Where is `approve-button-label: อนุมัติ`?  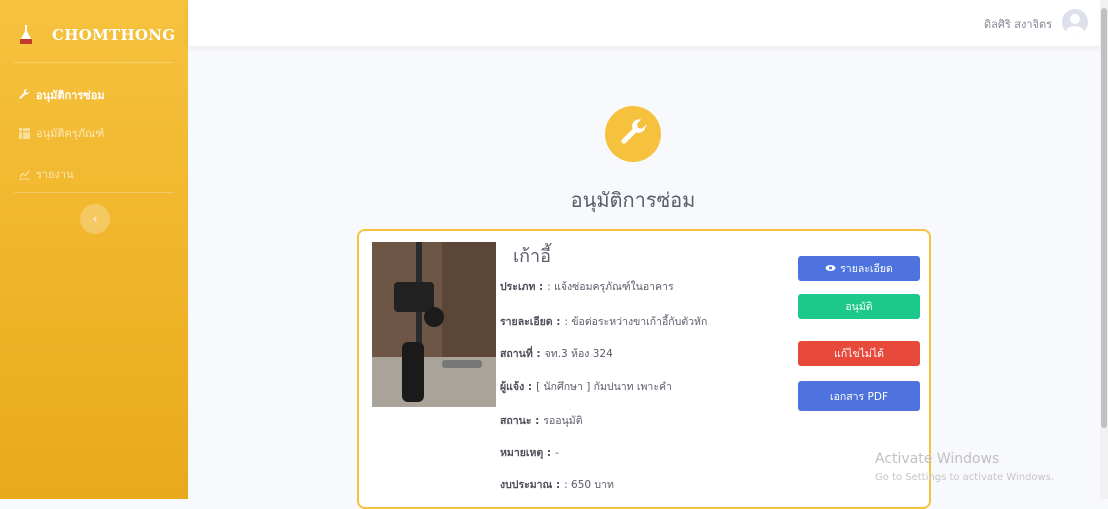
approve-button-label: อนุมัติ is located at coordinates (859, 307).